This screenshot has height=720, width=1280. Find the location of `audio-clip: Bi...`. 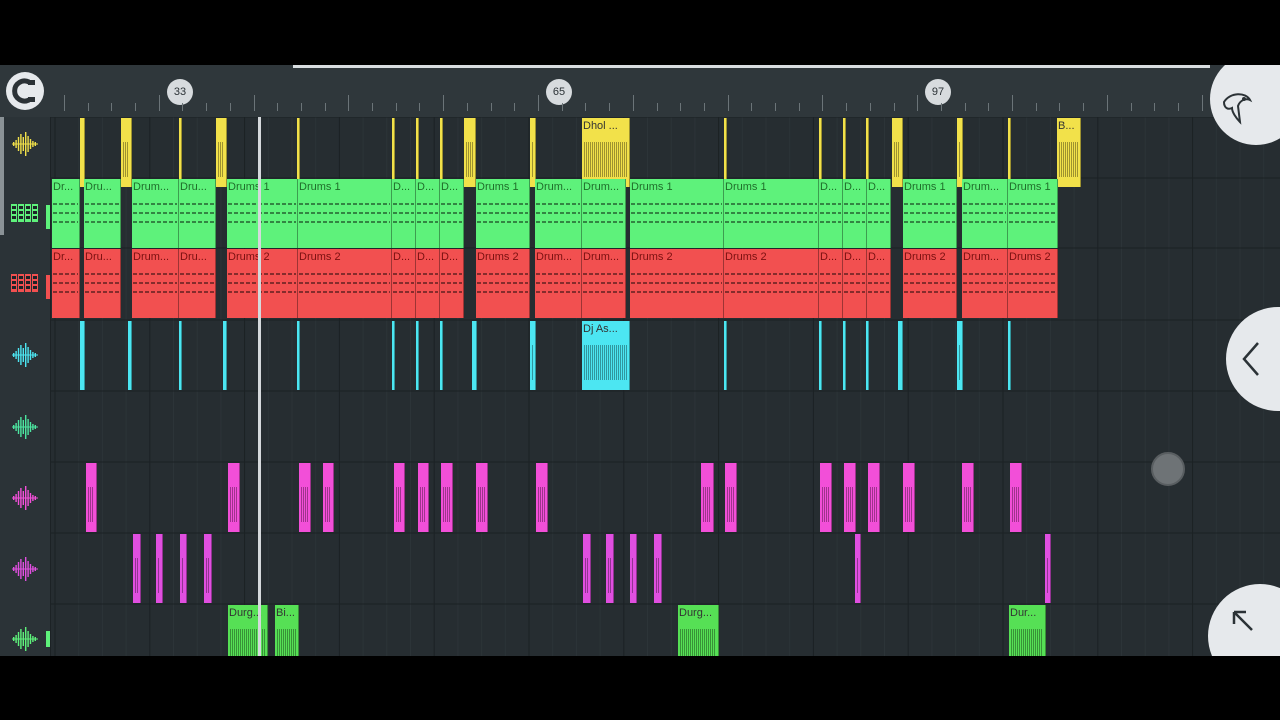

audio-clip: Bi... is located at coordinates (287, 630).